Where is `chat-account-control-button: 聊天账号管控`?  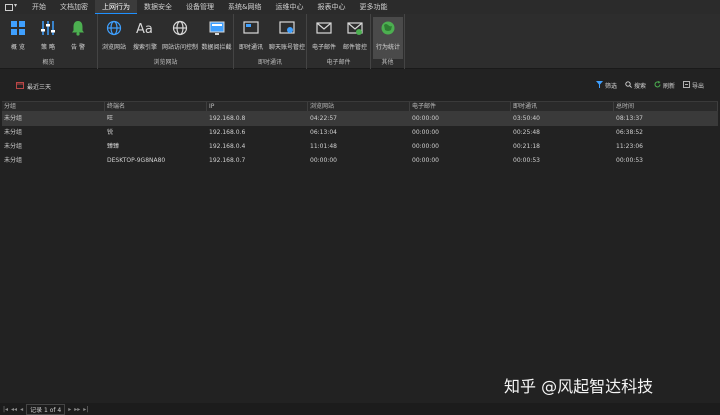 chat-account-control-button: 聊天账号管控 is located at coordinates (287, 38).